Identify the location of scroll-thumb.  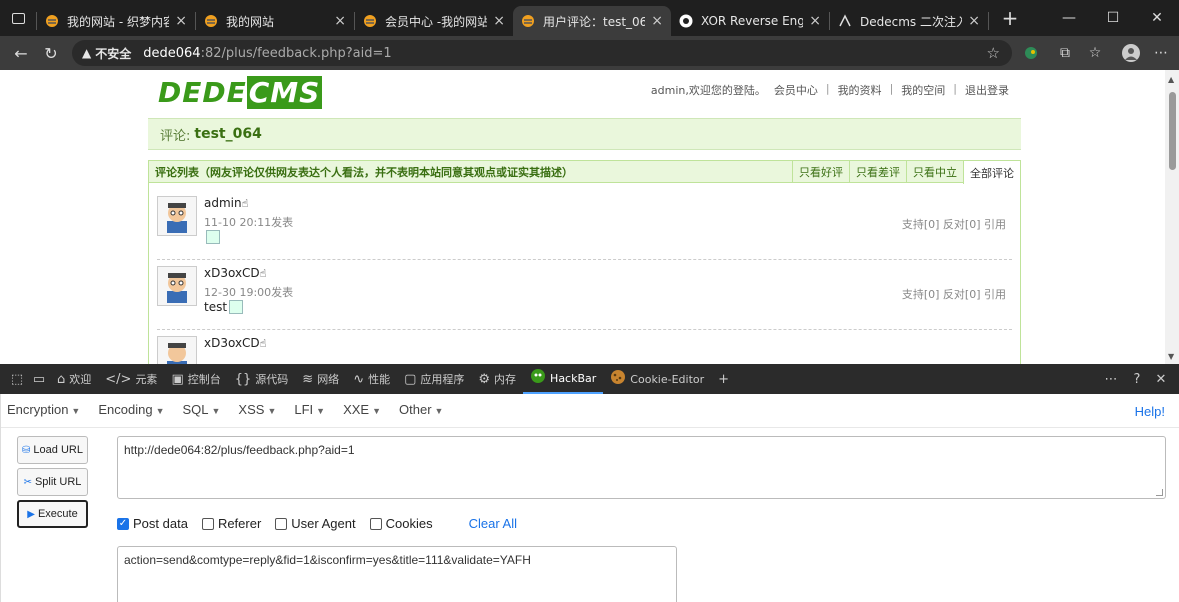
(1172, 131).